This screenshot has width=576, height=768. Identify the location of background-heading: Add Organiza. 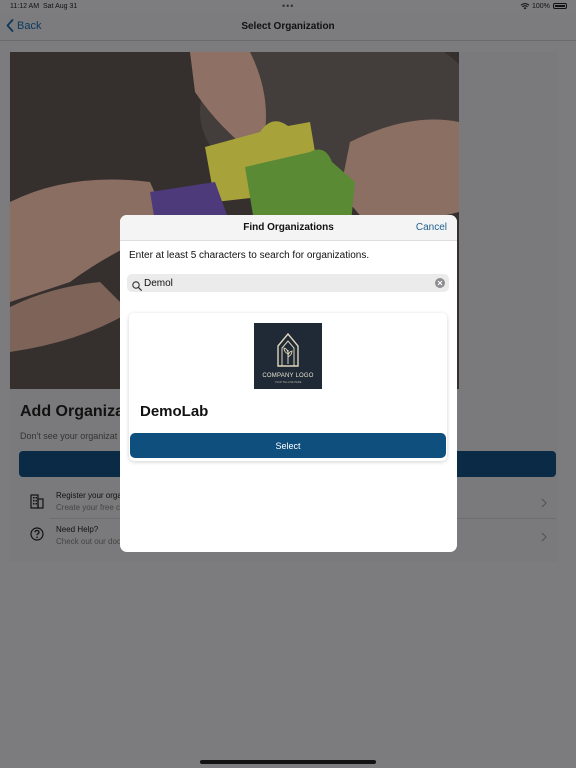
(72, 411).